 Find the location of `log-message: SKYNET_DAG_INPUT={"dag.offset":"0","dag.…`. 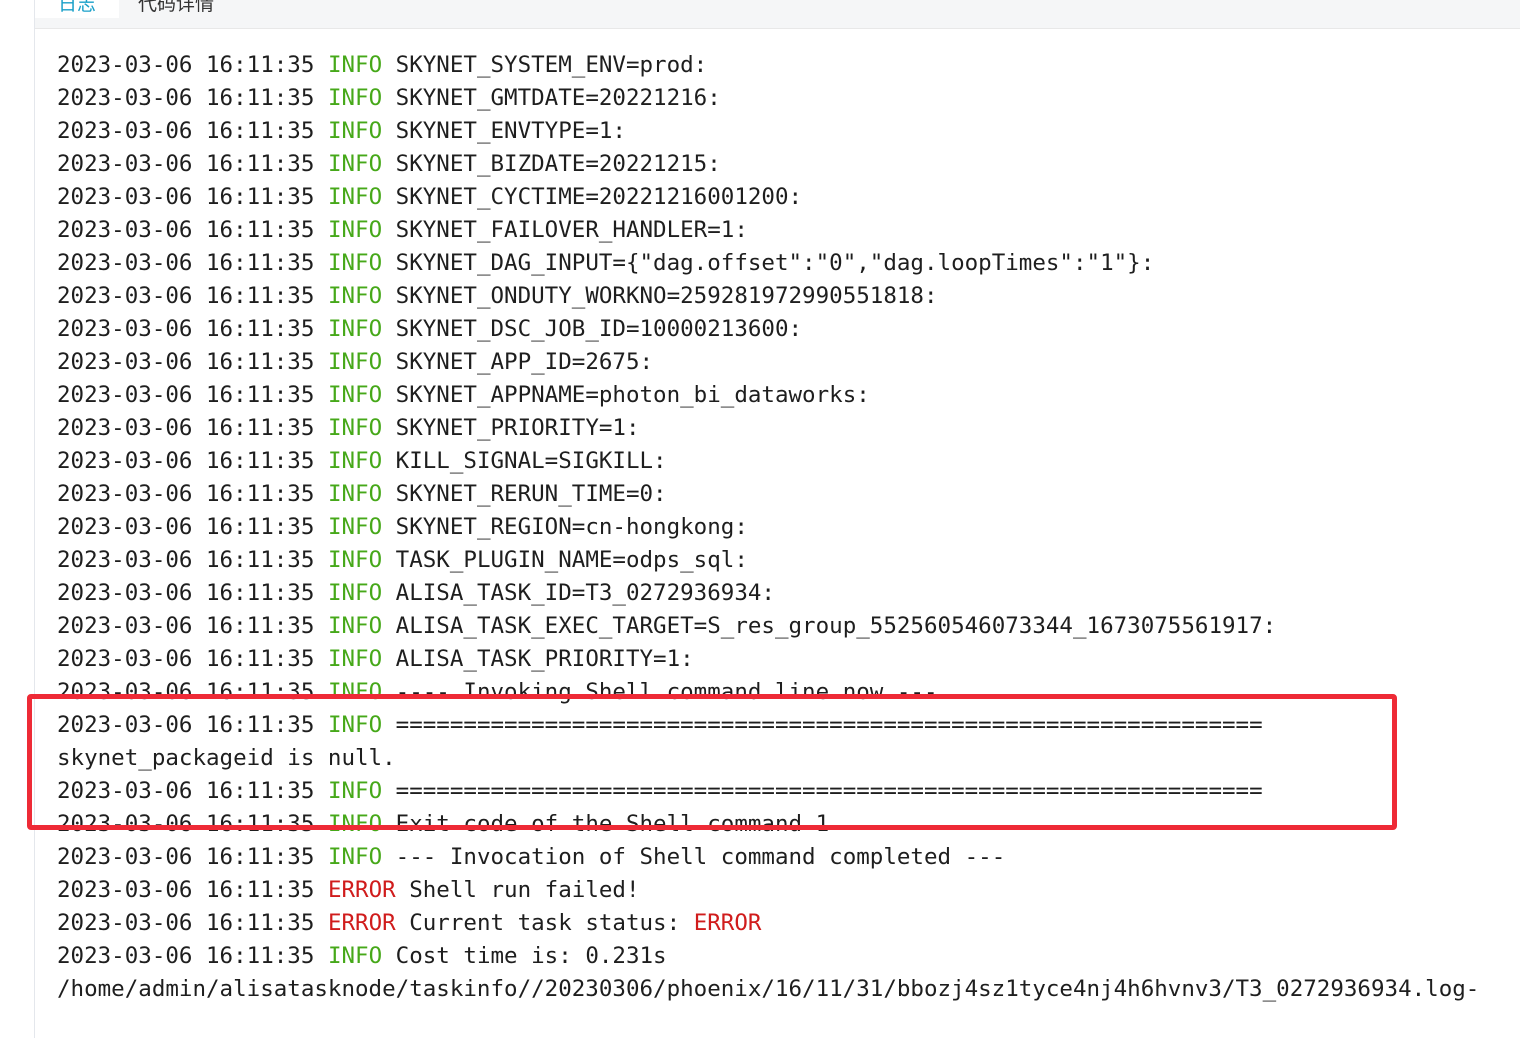

log-message: SKYNET_DAG_INPUT={"dag.offset":"0","dag.… is located at coordinates (775, 263).